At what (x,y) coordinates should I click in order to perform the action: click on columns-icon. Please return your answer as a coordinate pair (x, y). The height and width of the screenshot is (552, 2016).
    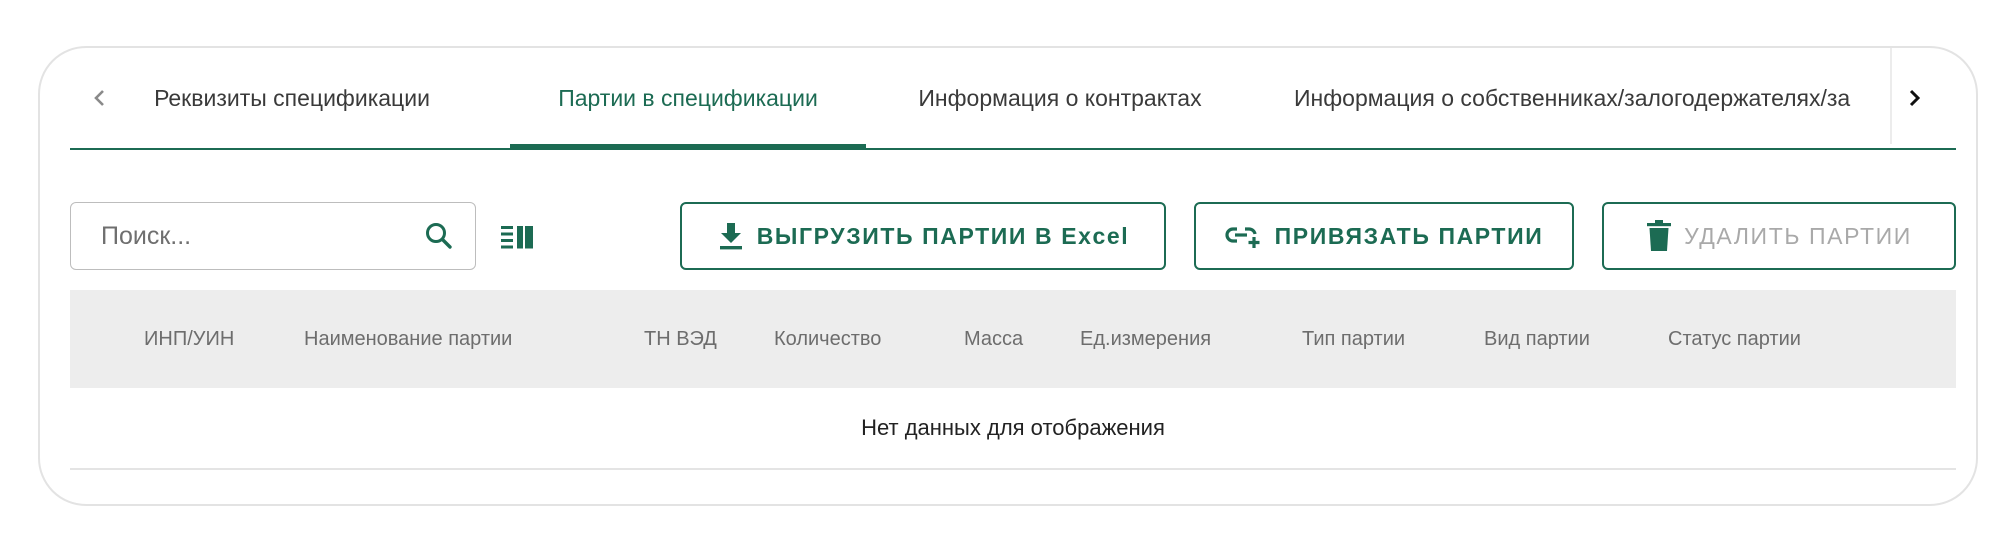
    Looking at the image, I should click on (517, 237).